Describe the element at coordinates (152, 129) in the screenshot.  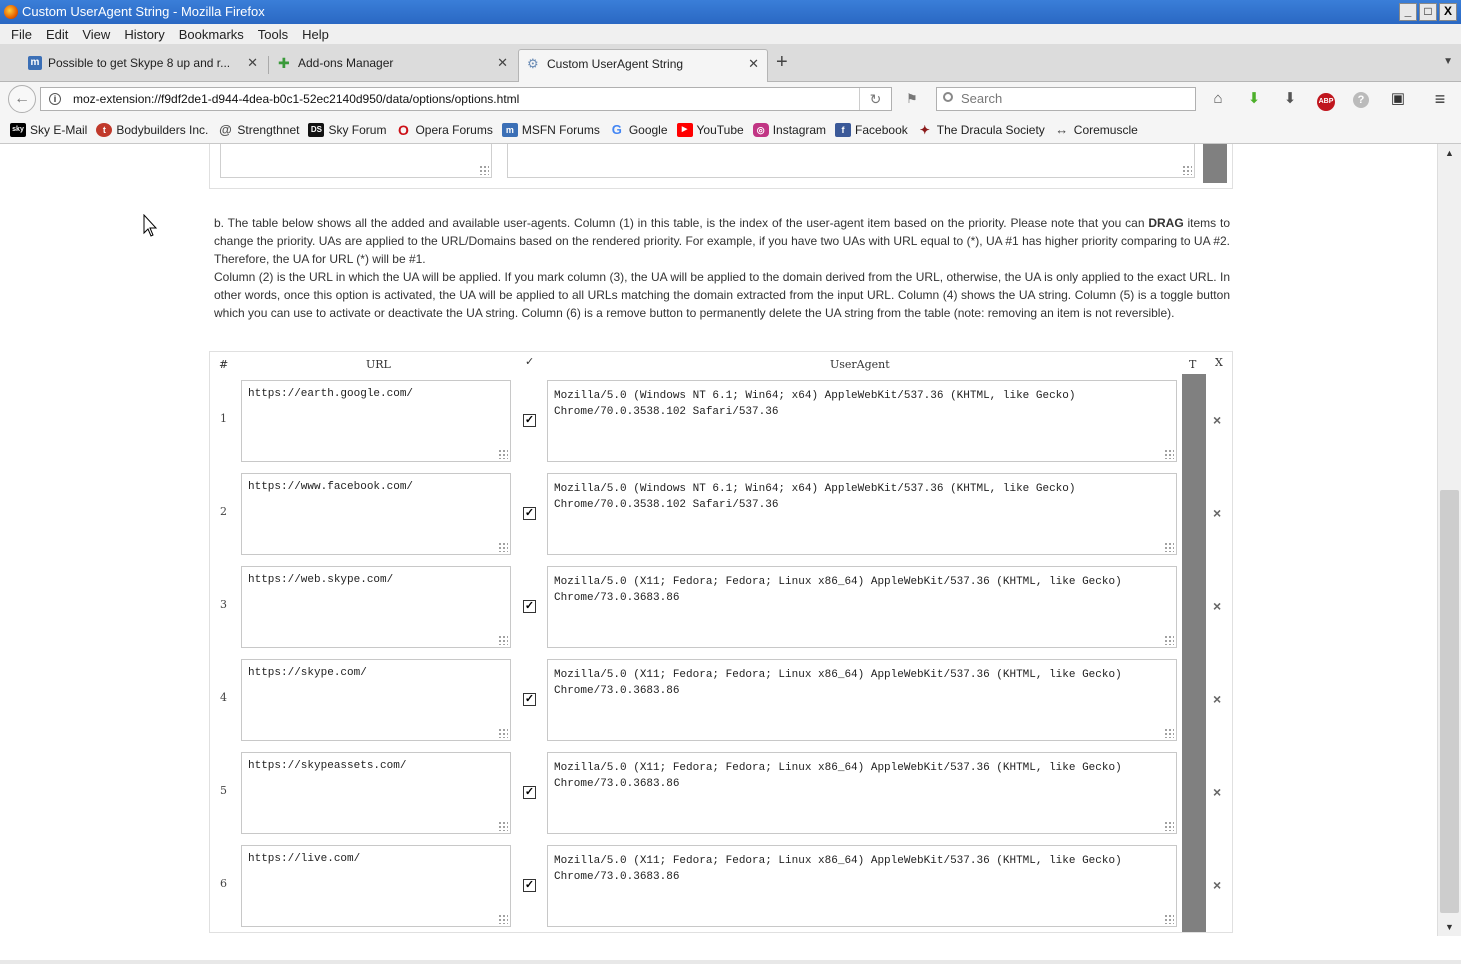
I see `bookmark-bodybuilders: t Bodybuilders Inc.` at that location.